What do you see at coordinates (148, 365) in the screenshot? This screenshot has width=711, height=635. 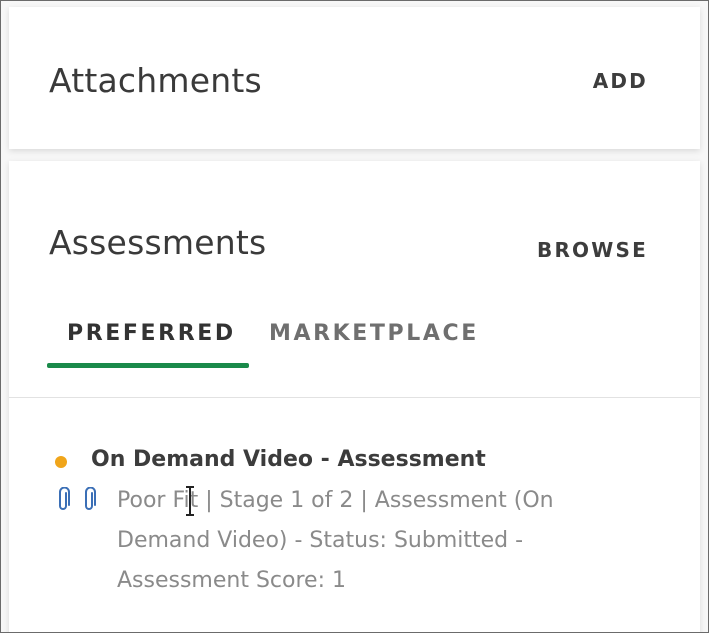 I see `active-tab-indicator` at bounding box center [148, 365].